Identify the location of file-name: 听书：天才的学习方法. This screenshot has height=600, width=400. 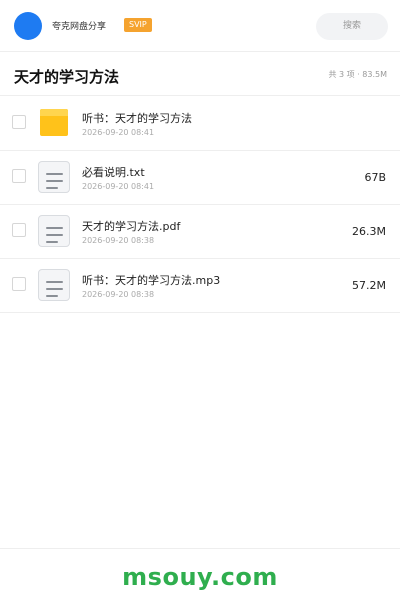
(137, 118).